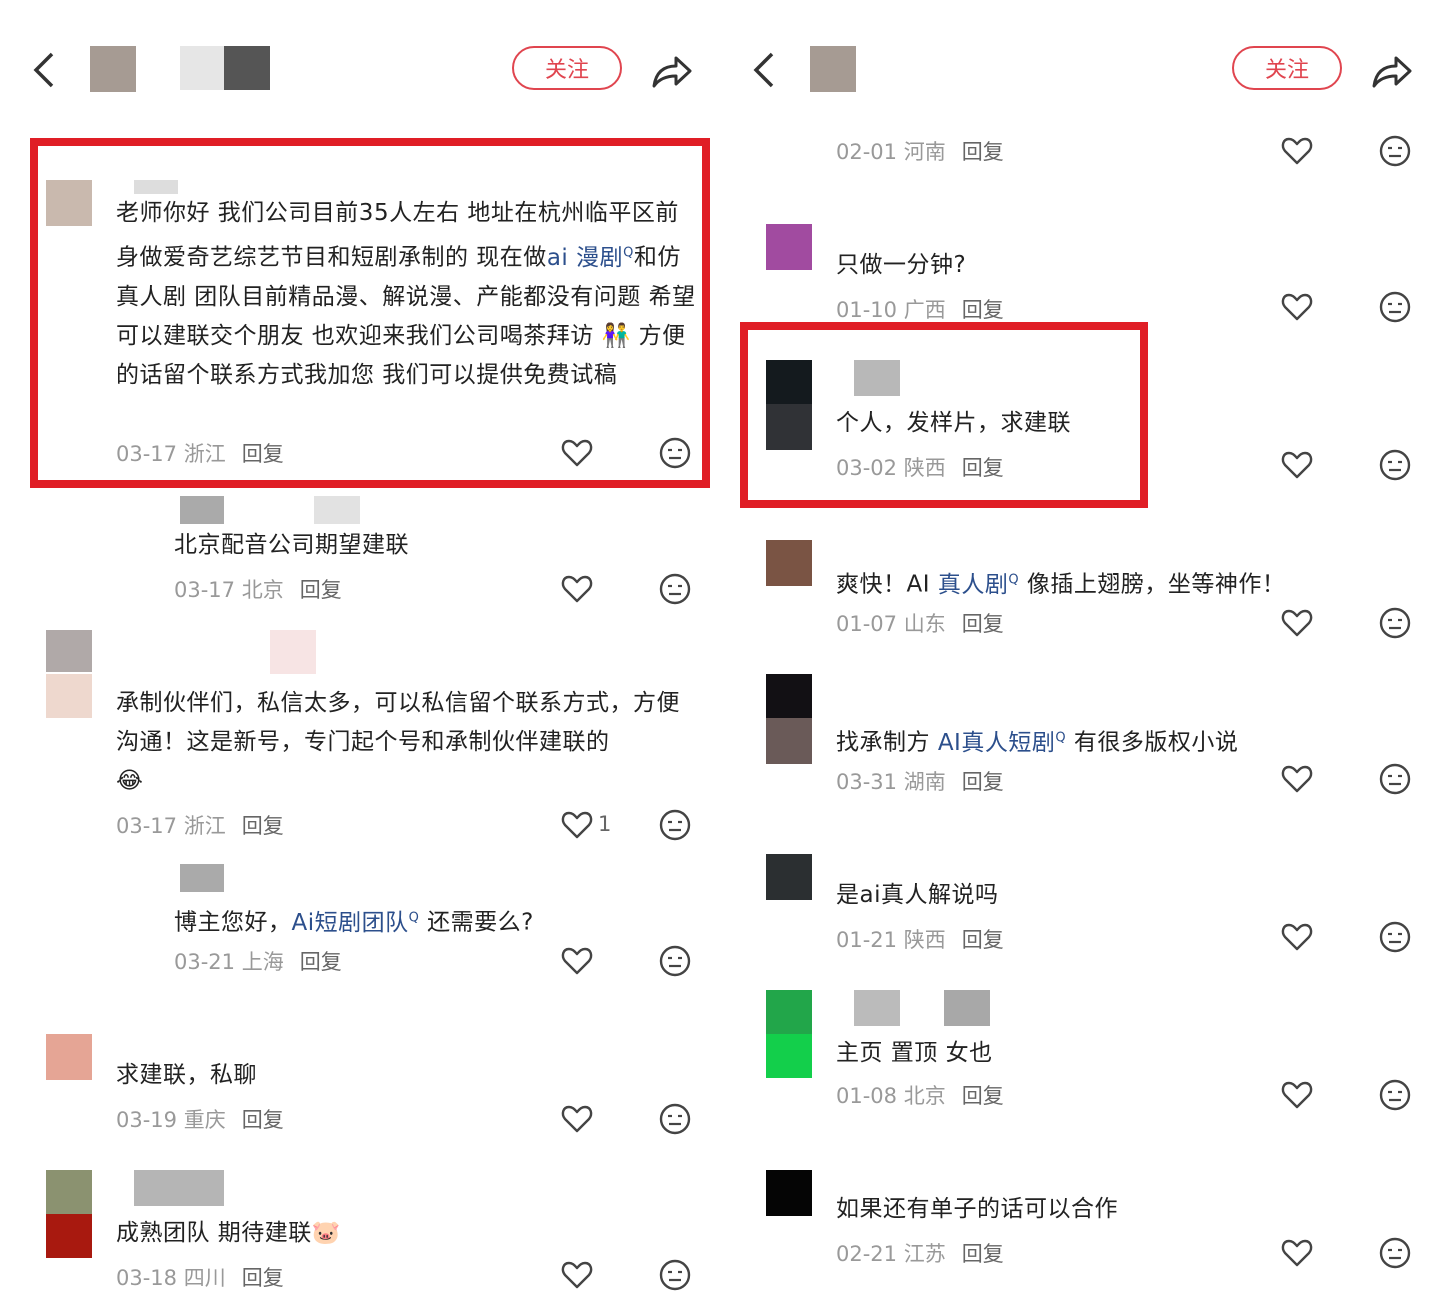  I want to click on comment-meta: 03-19 重庆 回复, so click(200, 1120).